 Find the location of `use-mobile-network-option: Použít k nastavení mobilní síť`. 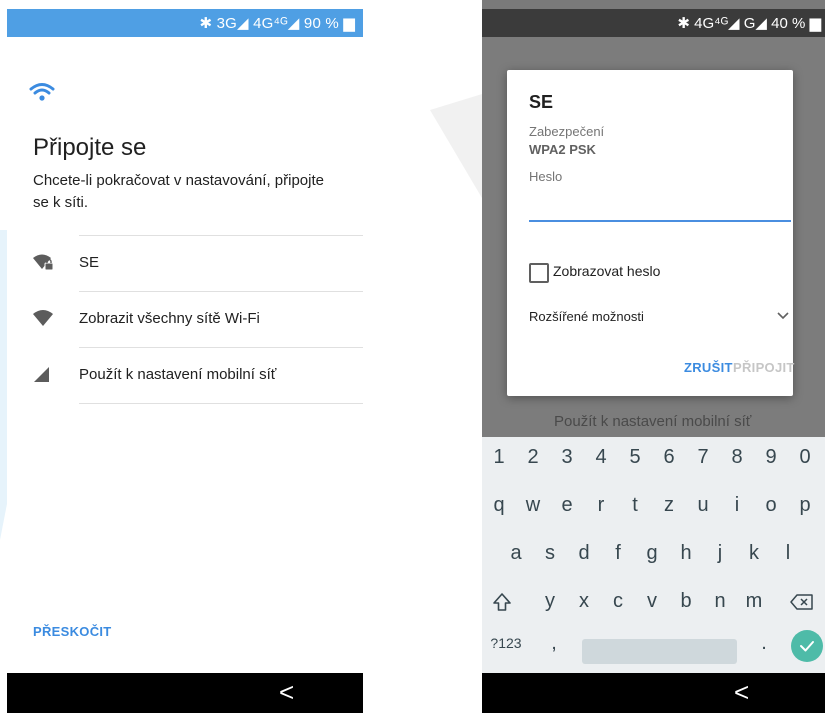

use-mobile-network-option: Použít k nastavení mobilní síť is located at coordinates (185, 375).